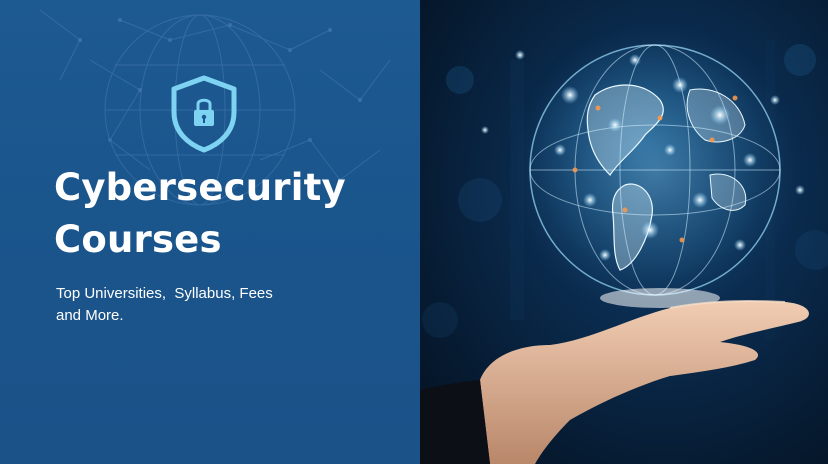  I want to click on title-line-1: Cybersecurity, so click(200, 187).